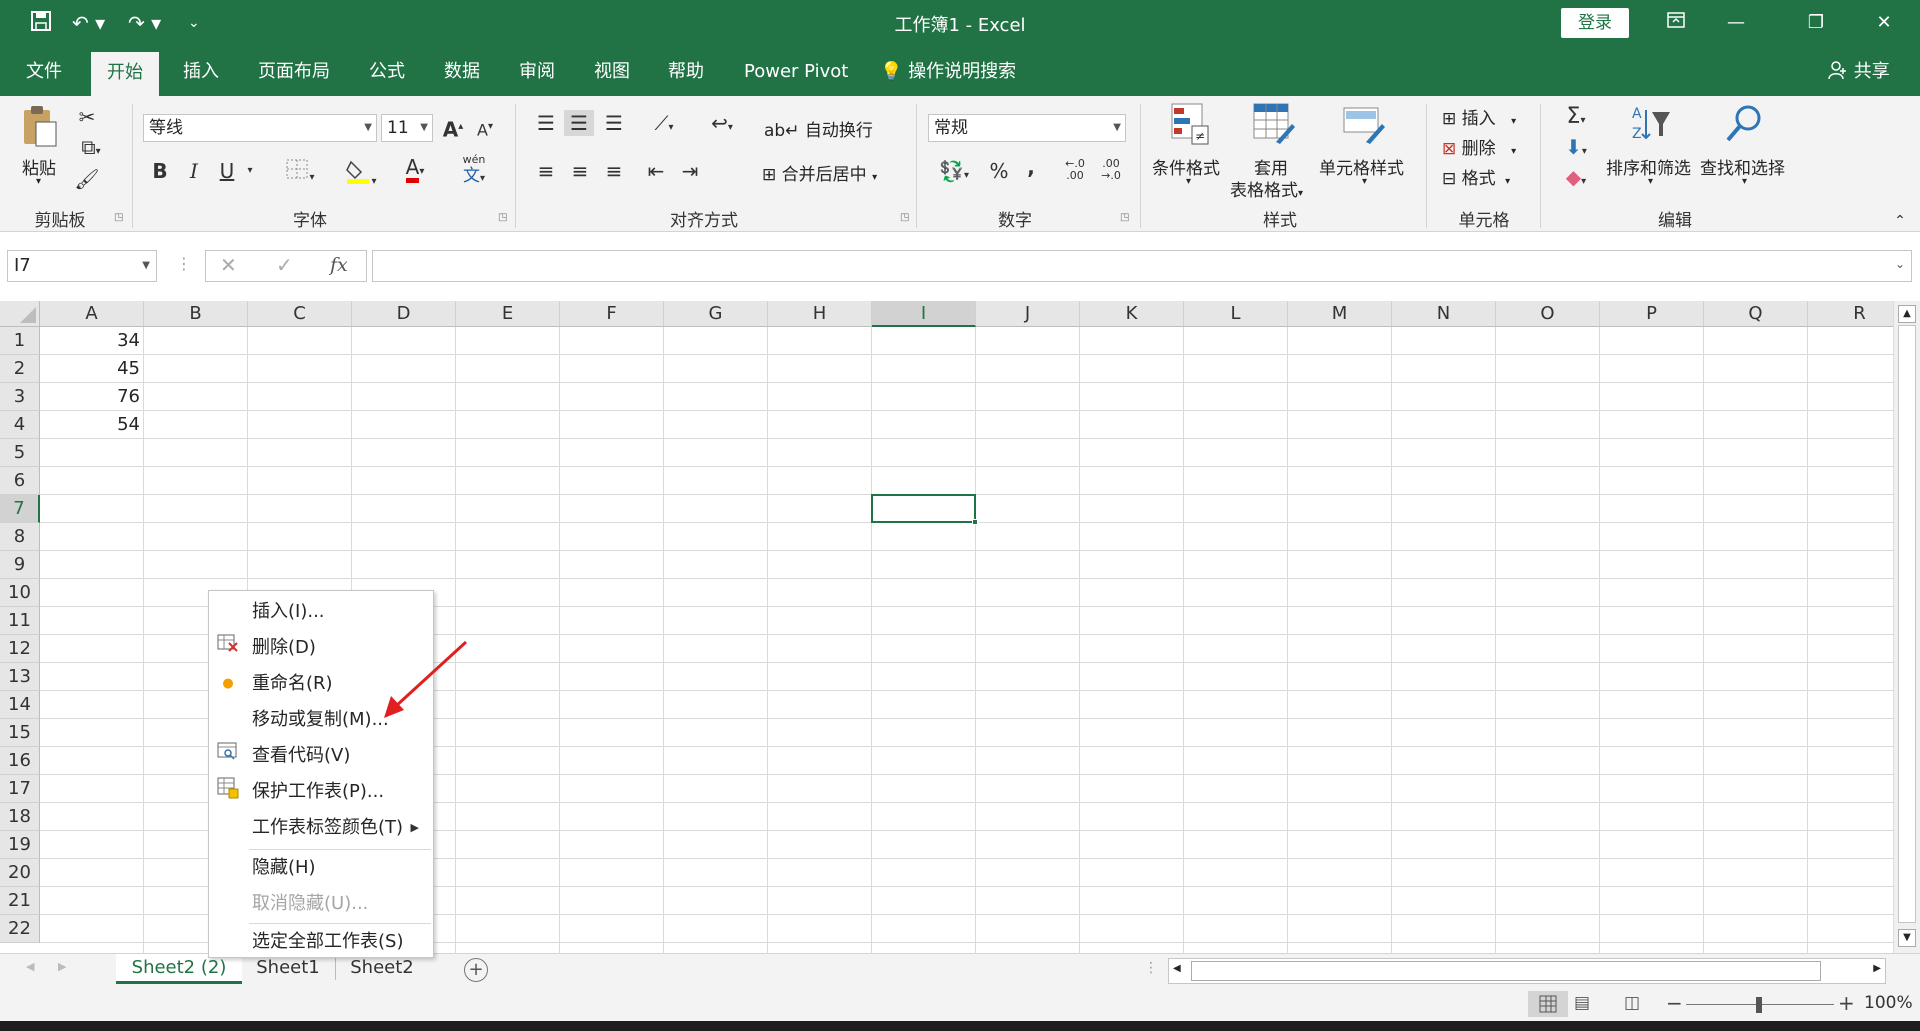  What do you see at coordinates (38, 181) in the screenshot?
I see `paste-dropdown-icon: ▾` at bounding box center [38, 181].